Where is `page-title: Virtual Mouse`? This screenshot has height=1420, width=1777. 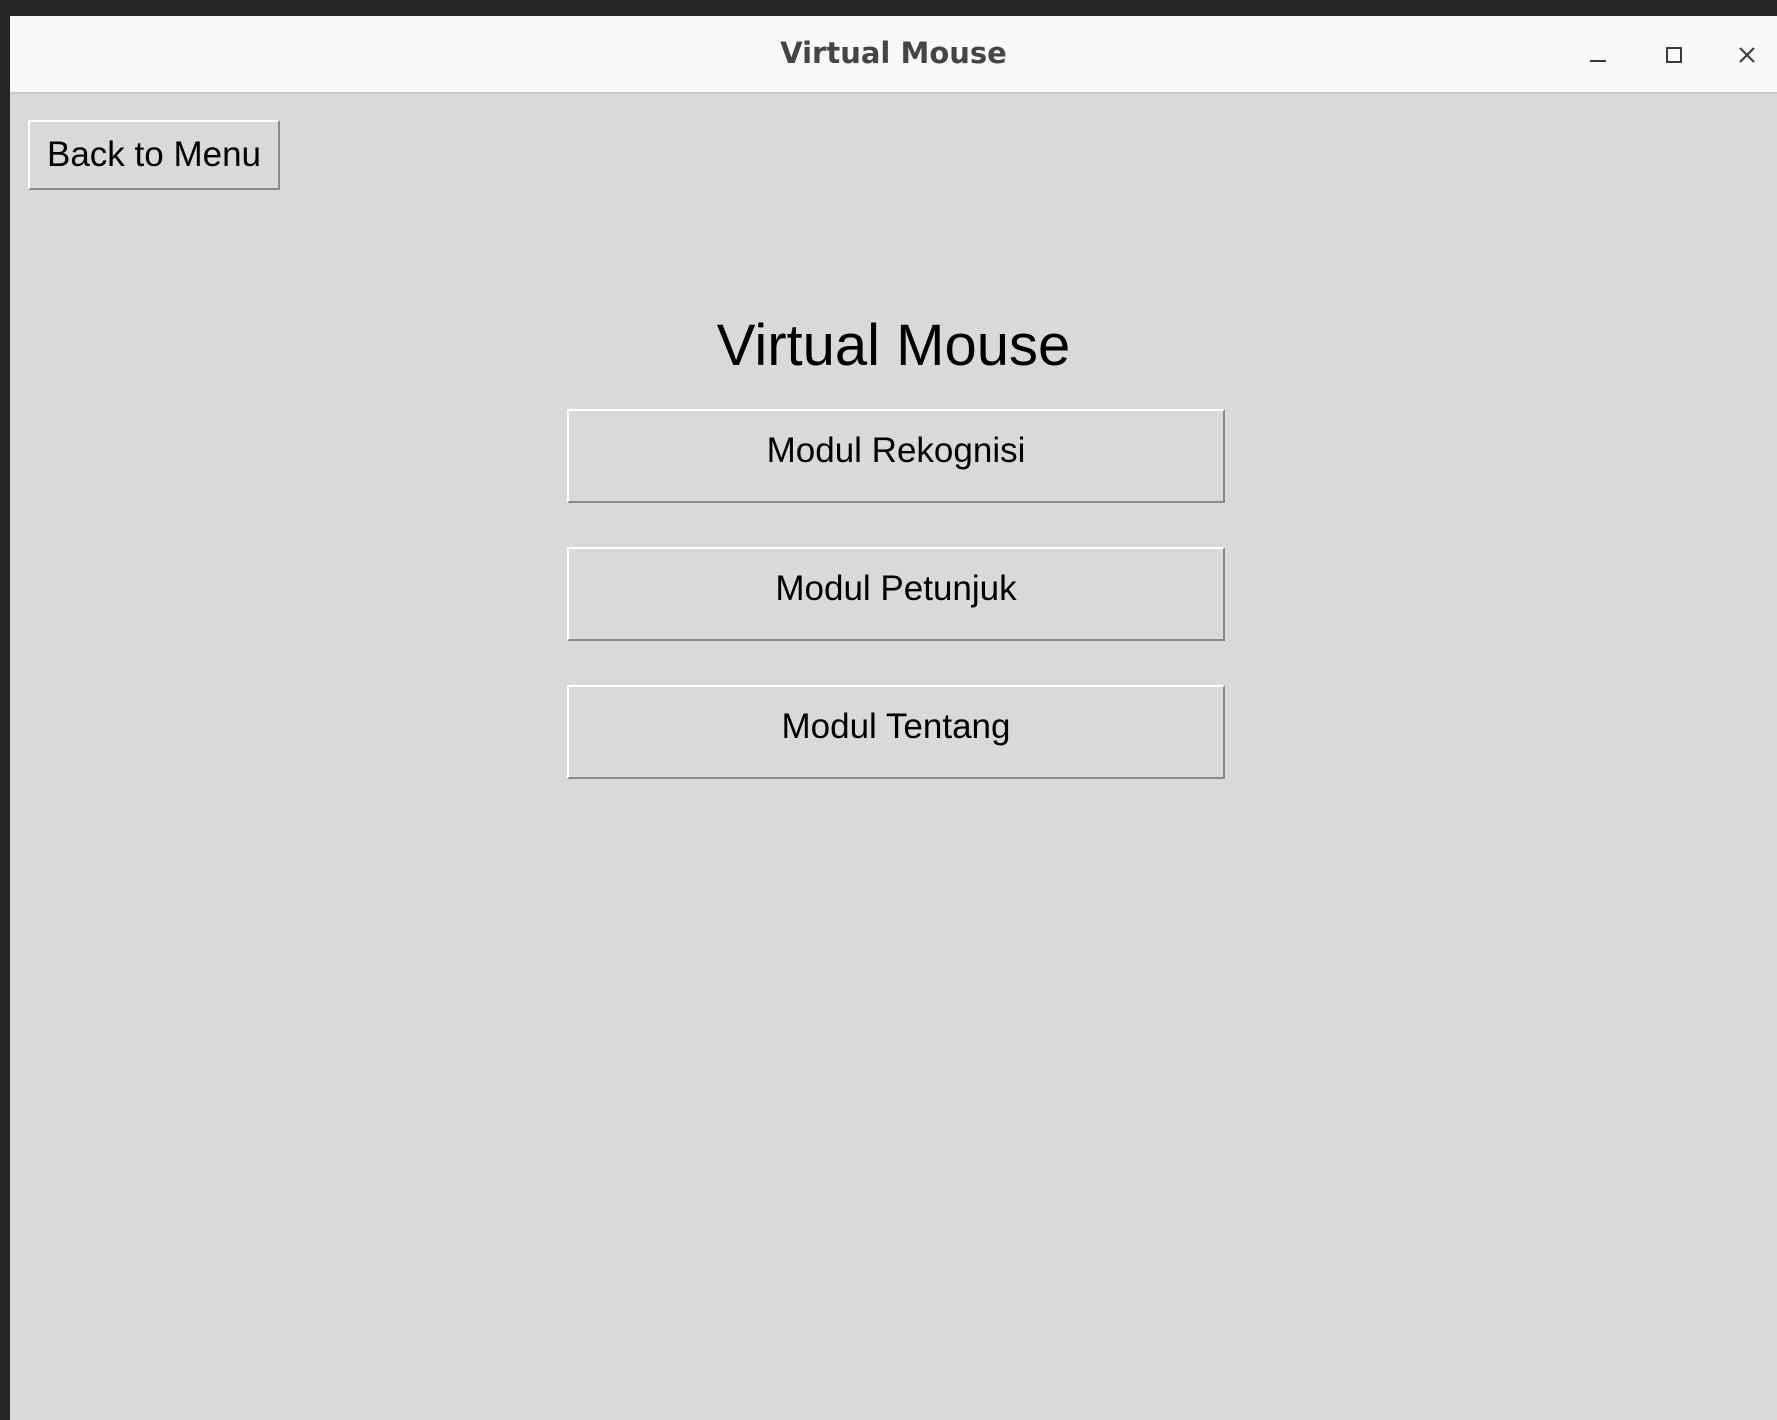 page-title: Virtual Mouse is located at coordinates (893, 345).